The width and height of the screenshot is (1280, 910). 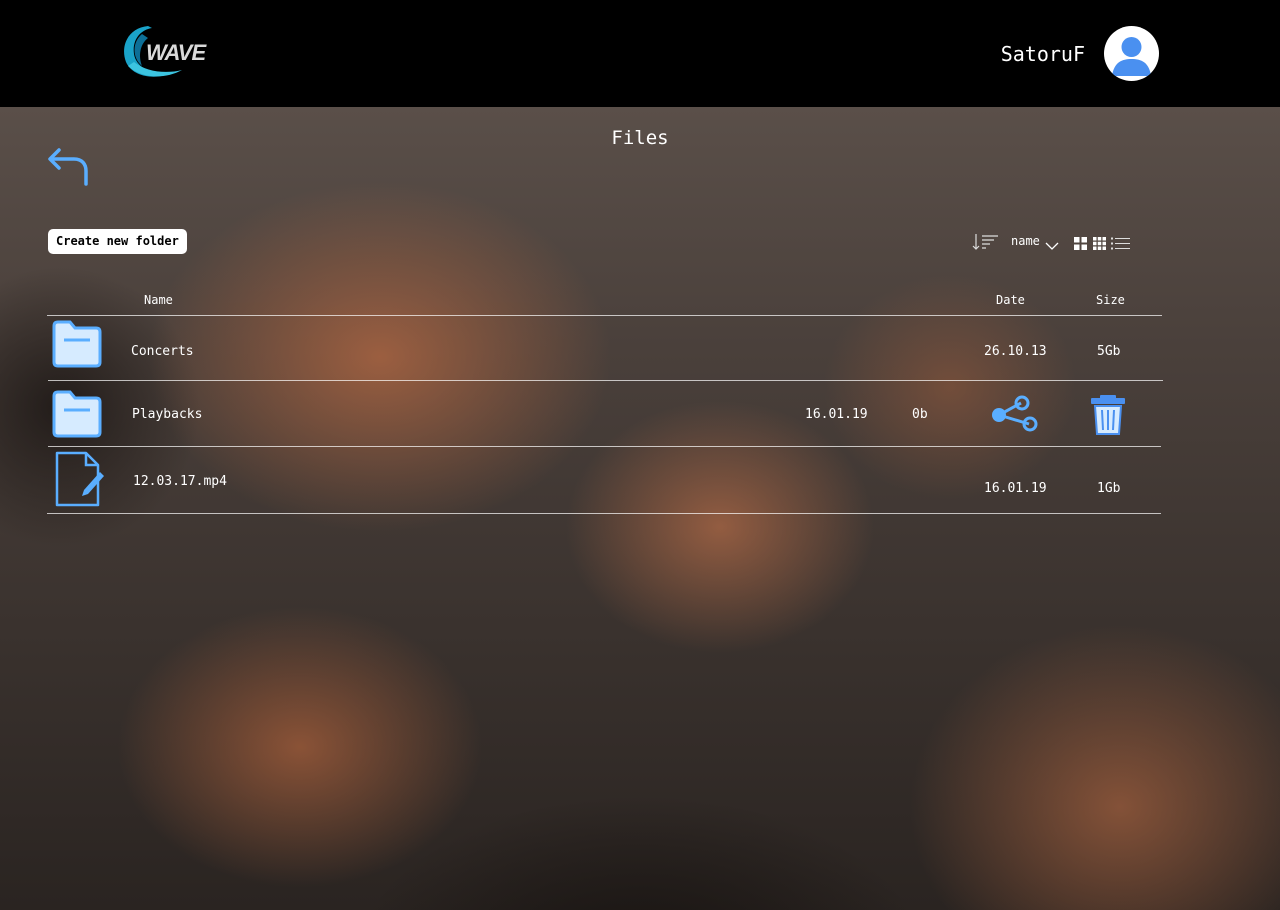 What do you see at coordinates (69, 167) in the screenshot?
I see `back-arrow-icon` at bounding box center [69, 167].